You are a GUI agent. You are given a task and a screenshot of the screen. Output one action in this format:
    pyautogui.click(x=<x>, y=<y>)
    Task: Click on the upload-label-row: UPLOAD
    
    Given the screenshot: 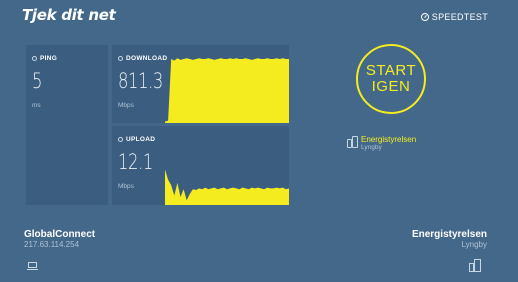 What is the action you would take?
    pyautogui.click(x=136, y=139)
    